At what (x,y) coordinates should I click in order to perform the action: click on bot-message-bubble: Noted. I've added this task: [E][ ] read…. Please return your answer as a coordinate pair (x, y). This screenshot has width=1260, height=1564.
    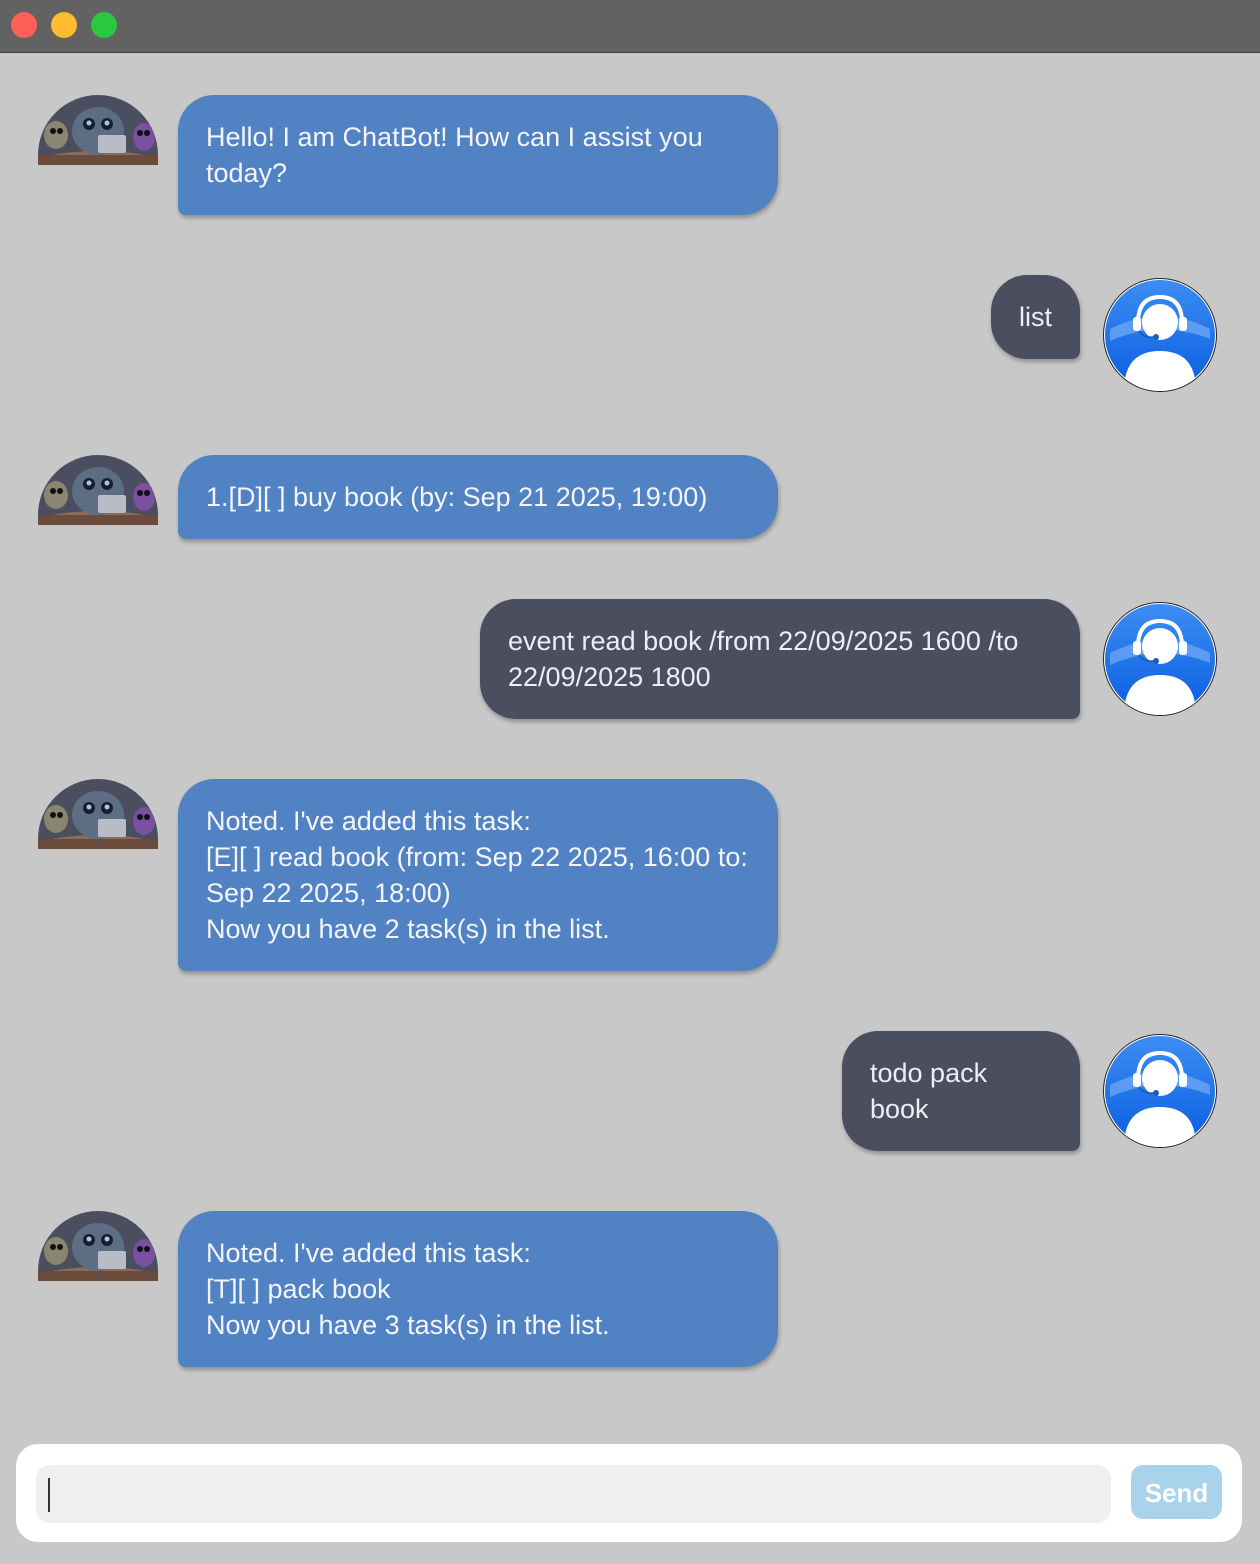
    Looking at the image, I should click on (478, 875).